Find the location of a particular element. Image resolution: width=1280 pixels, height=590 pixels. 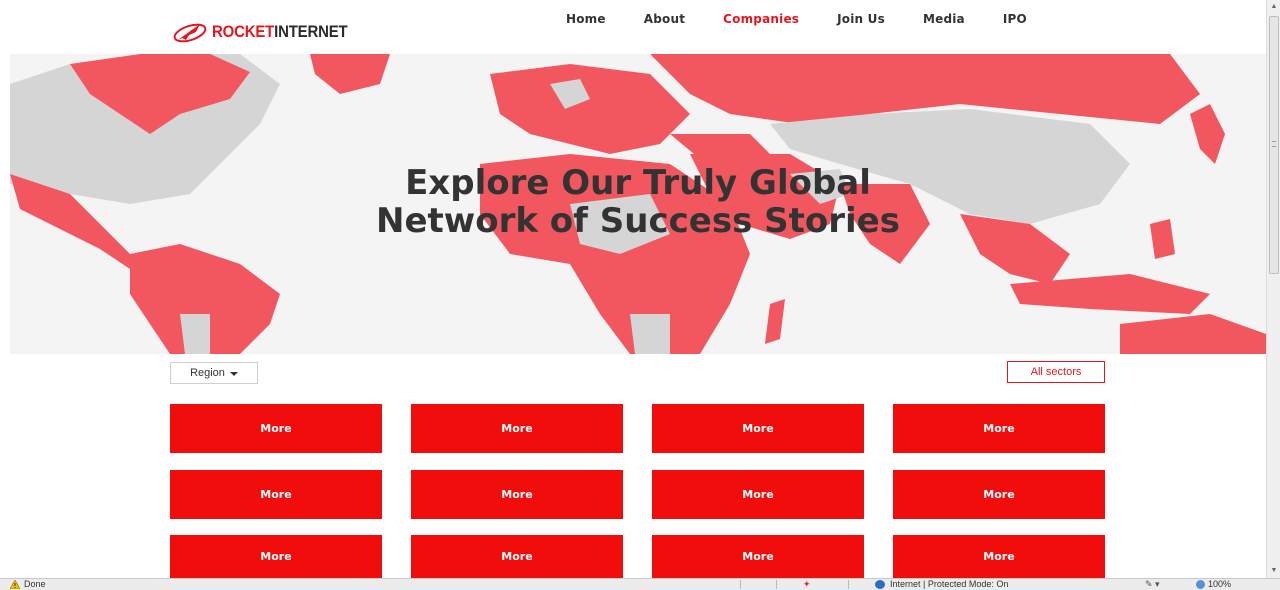

region-dropdown: Region is located at coordinates (214, 373).